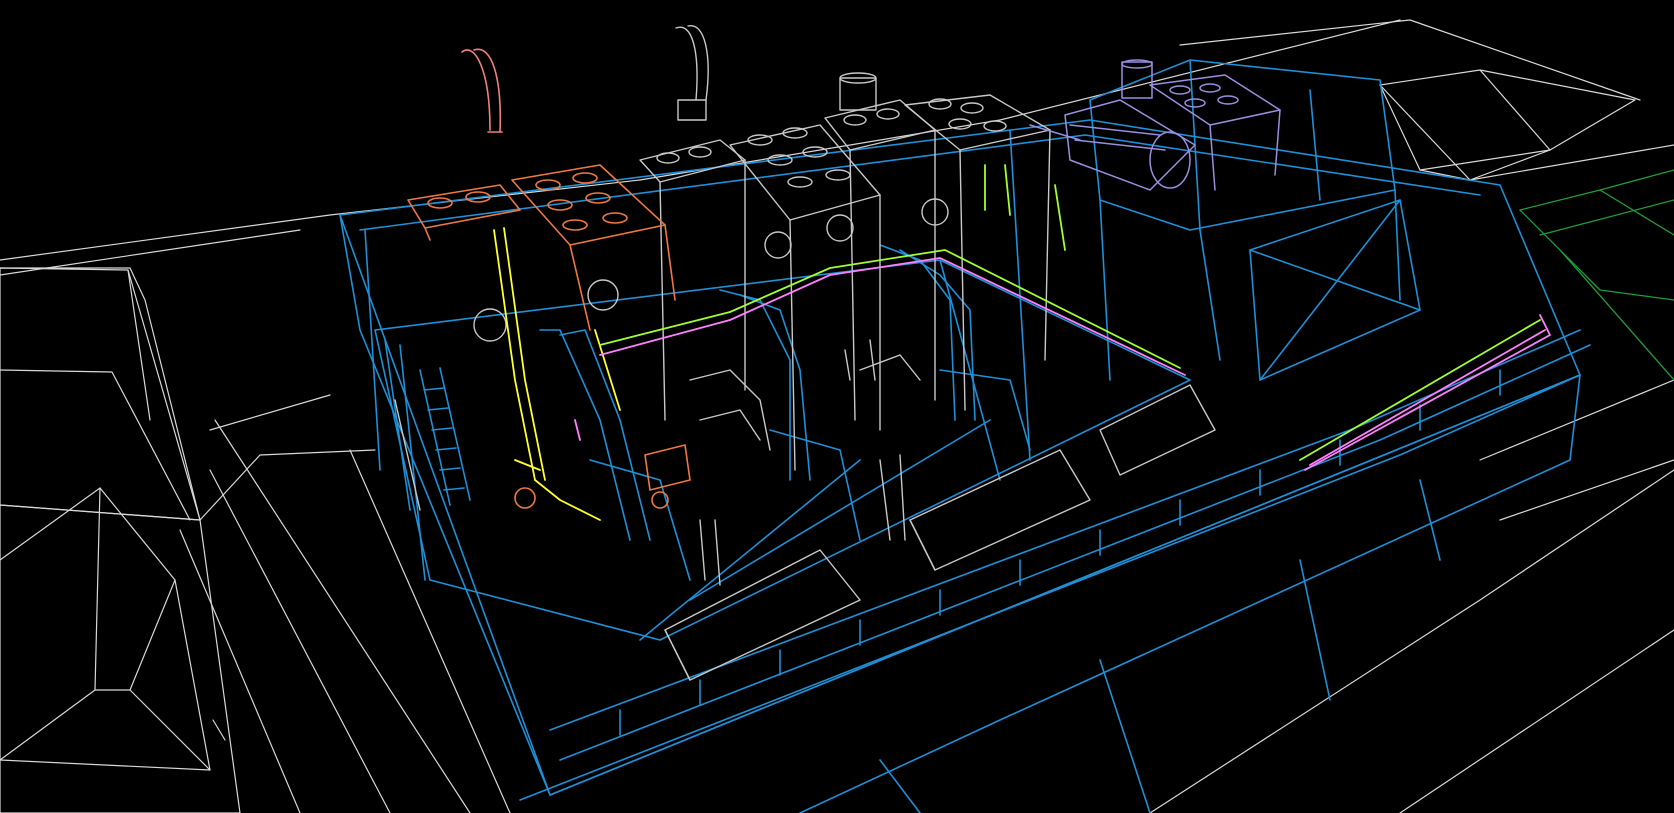 The image size is (1674, 813). Describe the element at coordinates (1596, 275) in the screenshot. I see `neighbor-building` at that location.